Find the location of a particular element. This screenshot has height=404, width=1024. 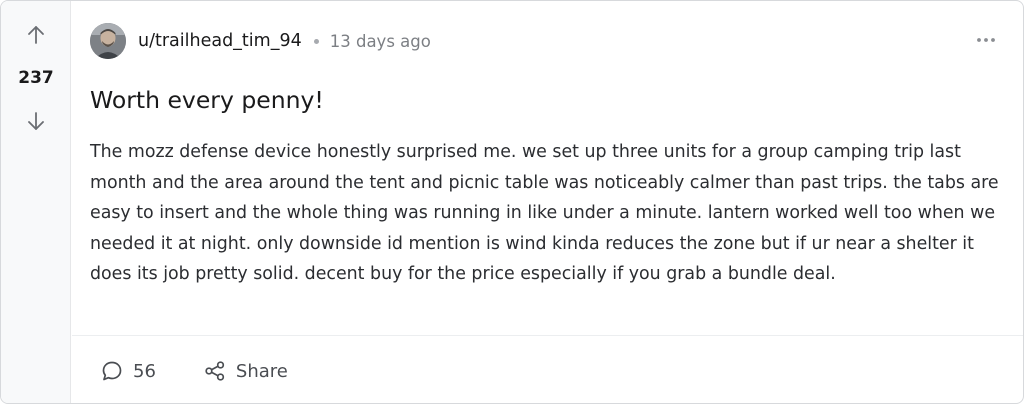

avatar-image is located at coordinates (108, 41).